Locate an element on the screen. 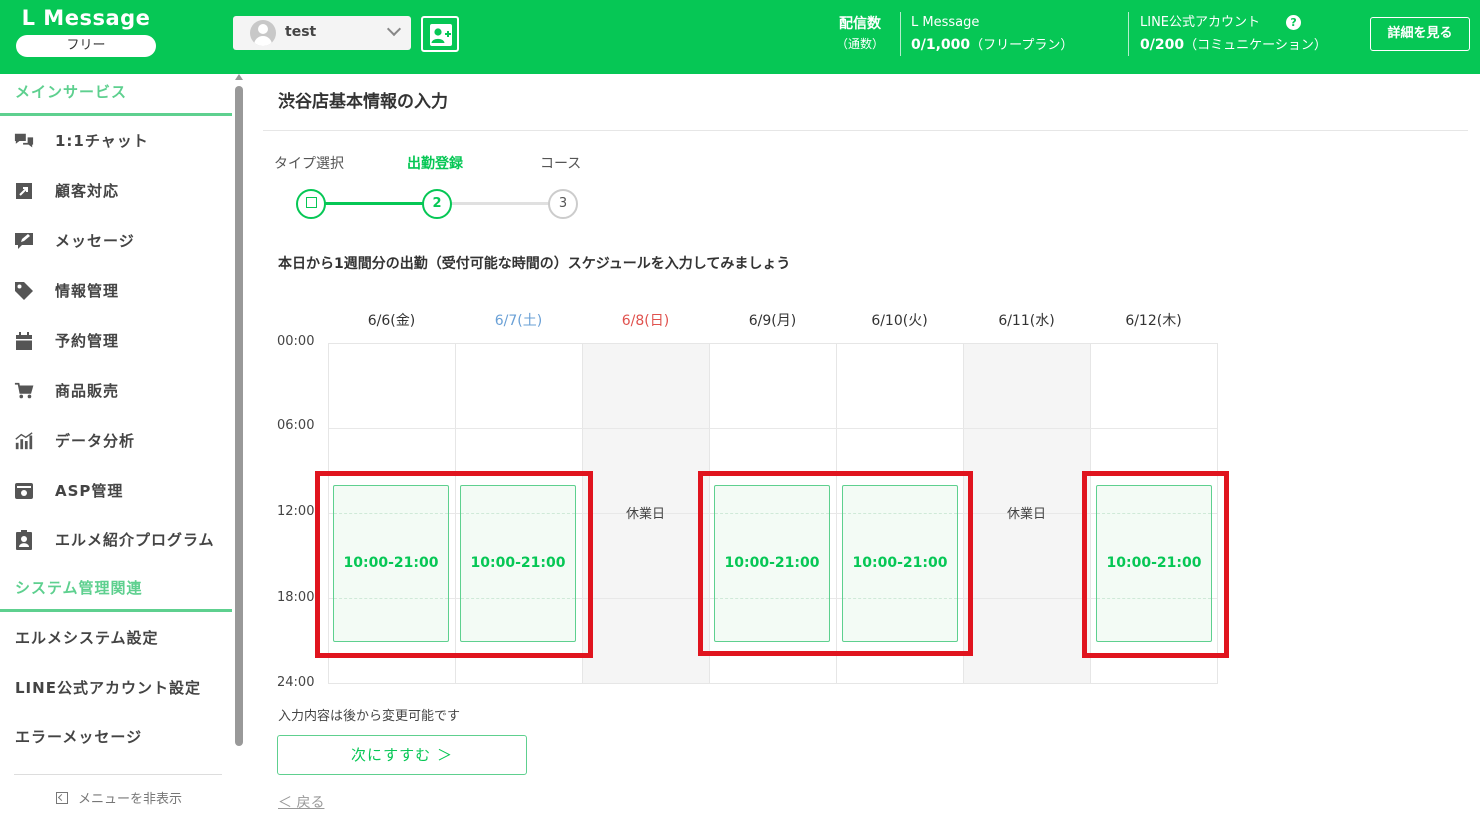 This screenshot has width=1480, height=824. sidebar-item-asp: ASP管理 is located at coordinates (116, 491).